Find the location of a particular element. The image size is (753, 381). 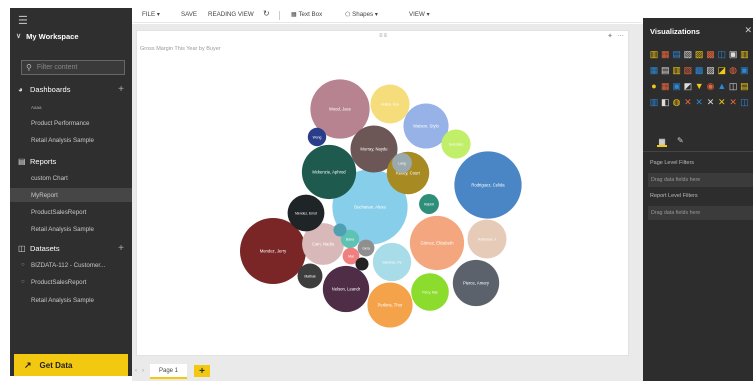

visual-type-icon: ● is located at coordinates (654, 86).